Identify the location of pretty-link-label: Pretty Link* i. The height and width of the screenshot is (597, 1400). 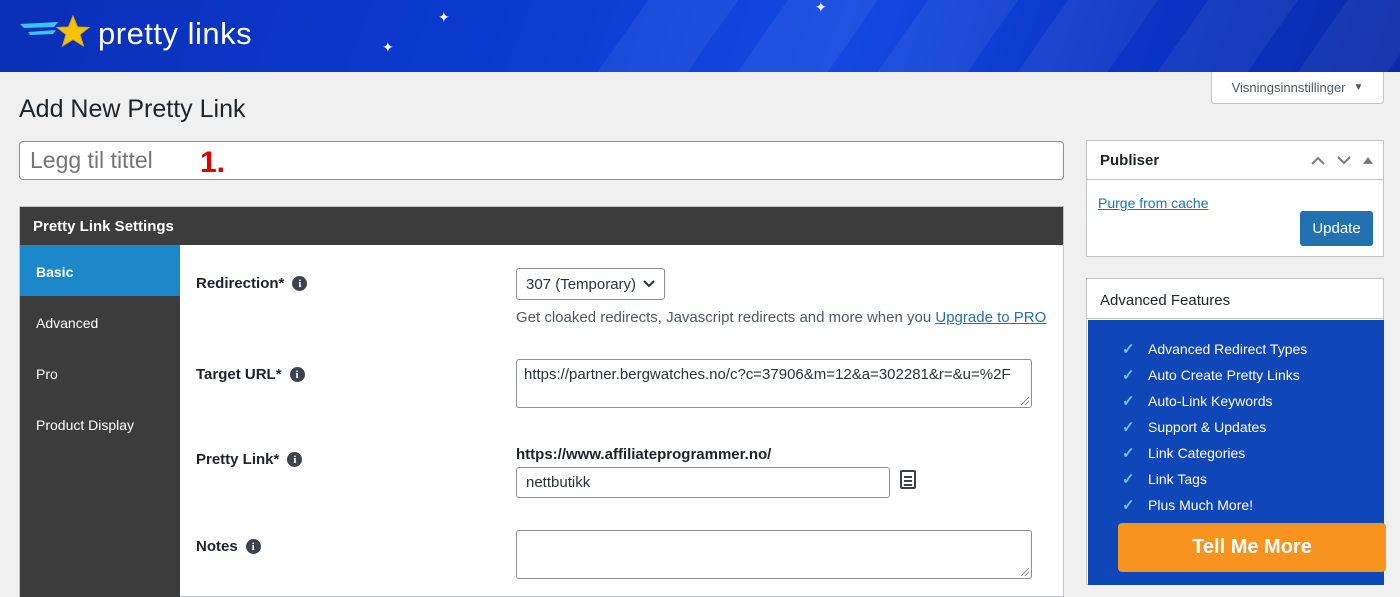
(249, 459).